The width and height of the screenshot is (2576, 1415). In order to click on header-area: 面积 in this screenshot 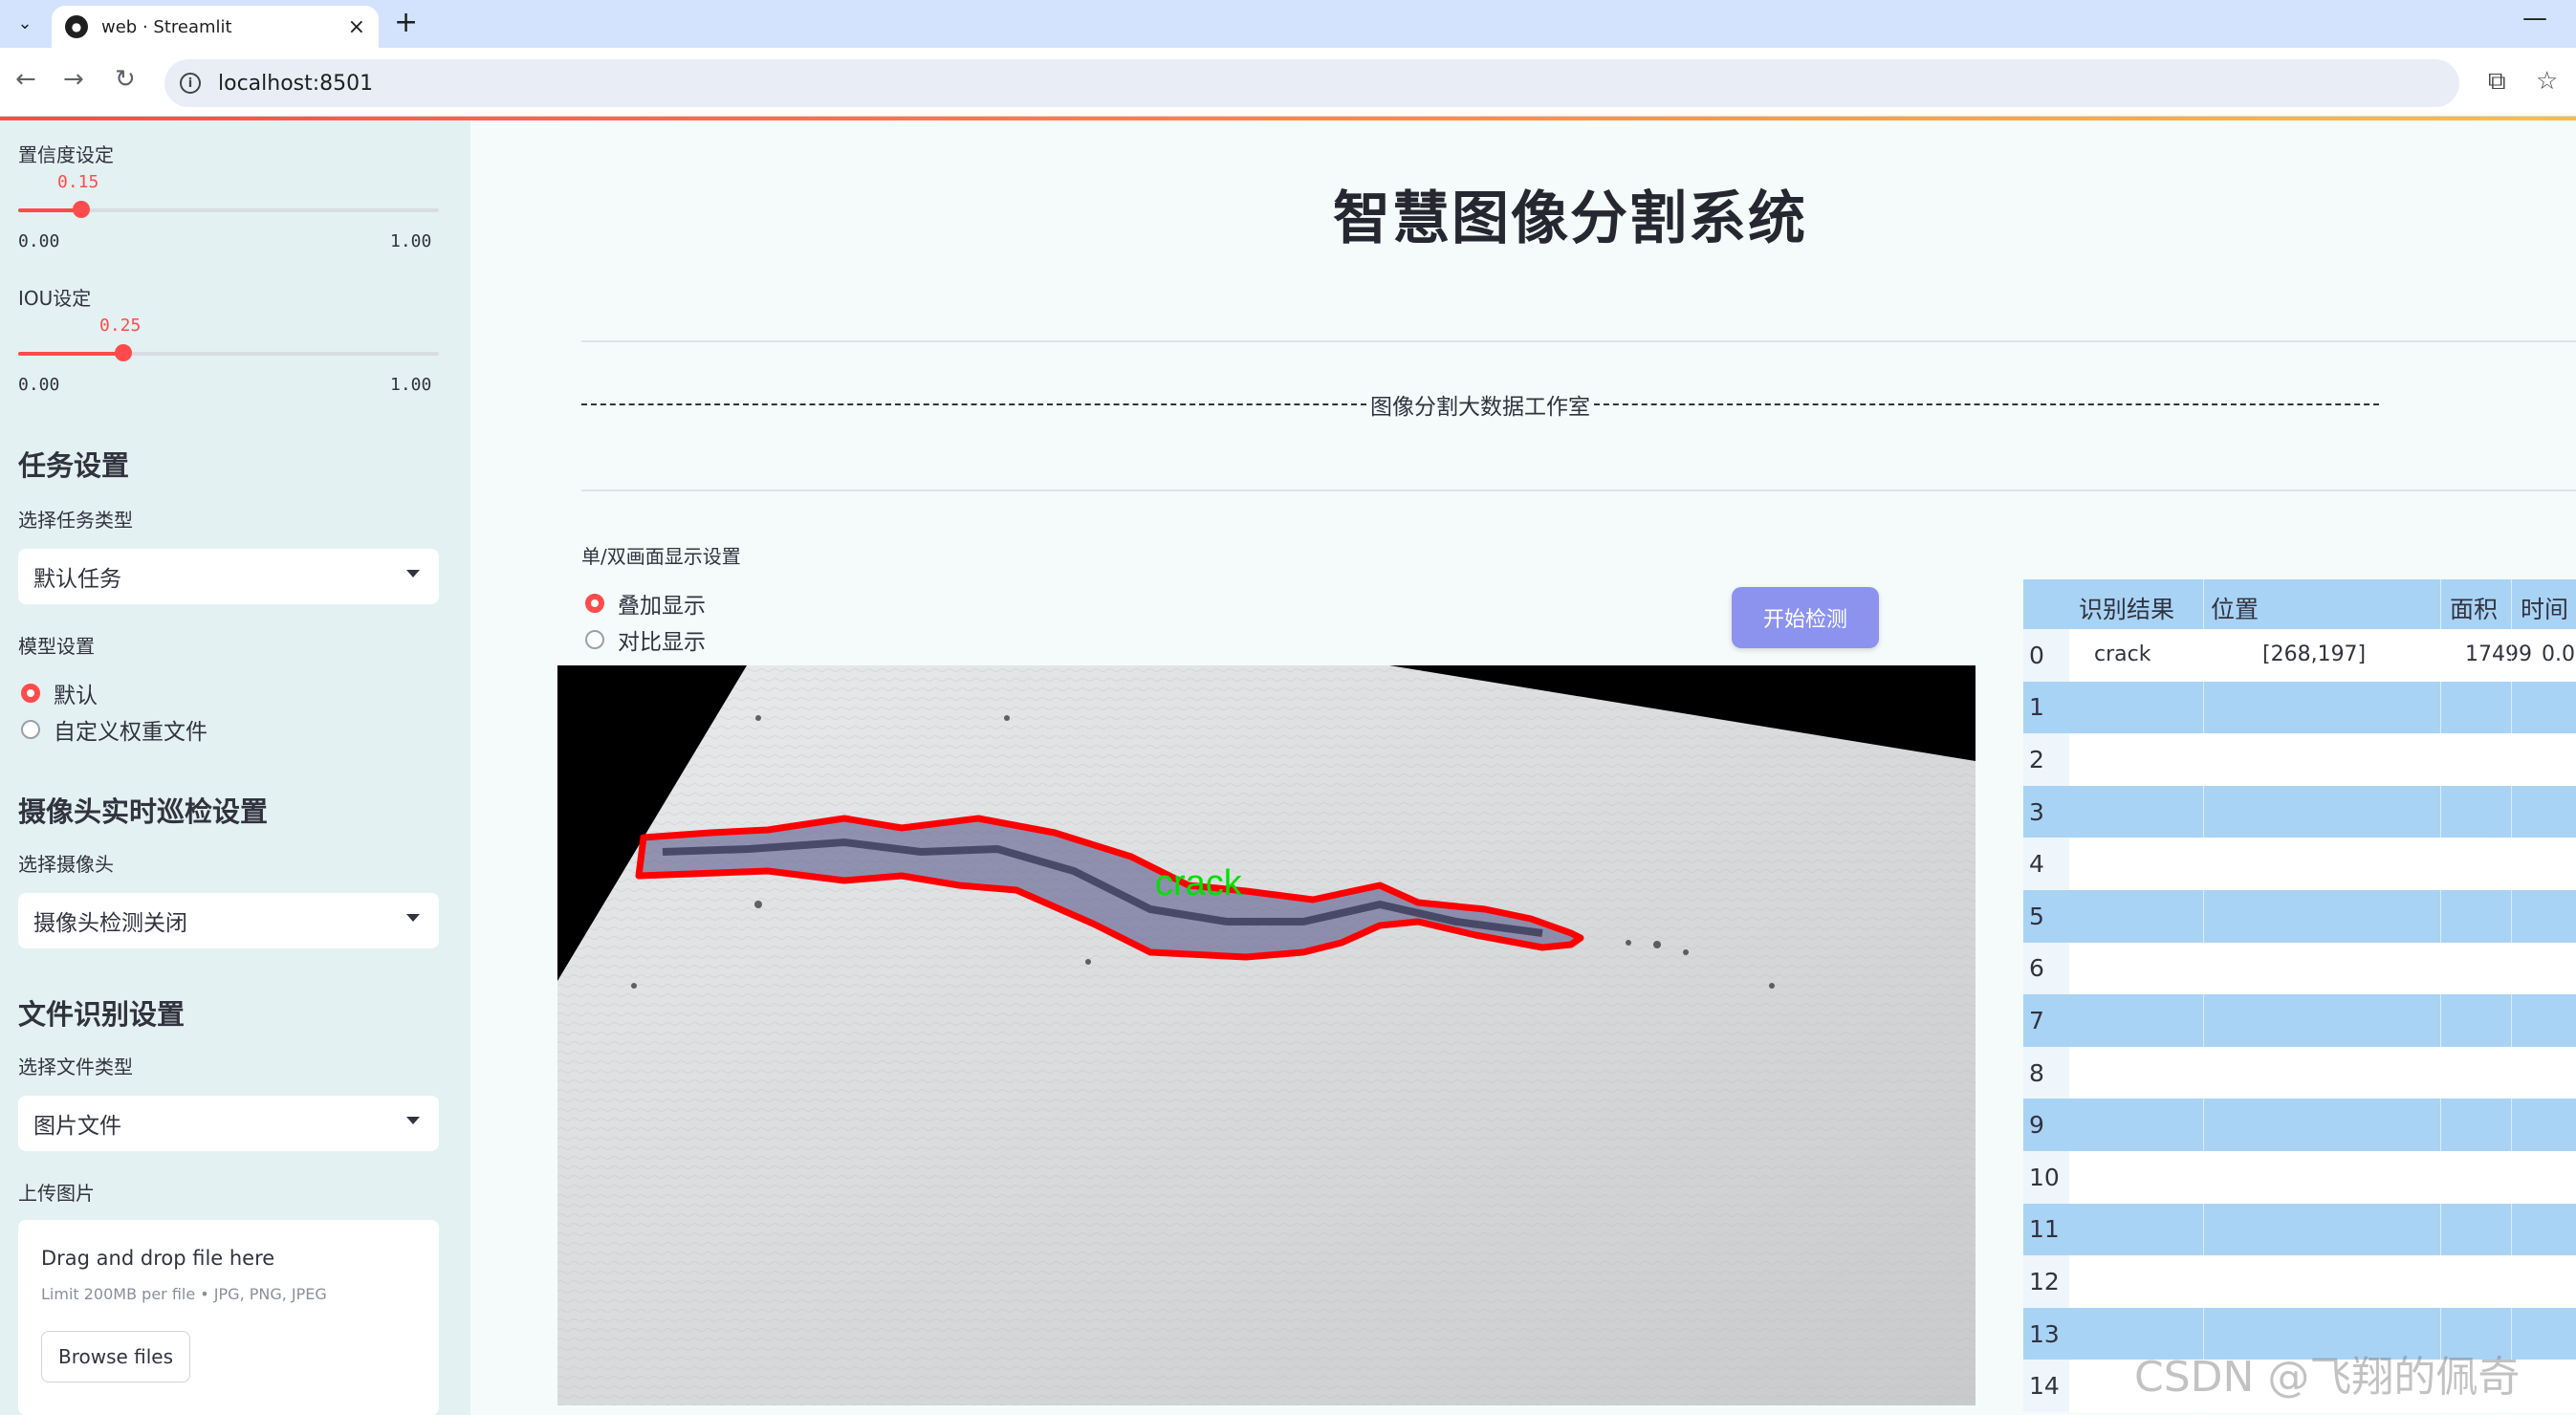, I will do `click(2474, 609)`.